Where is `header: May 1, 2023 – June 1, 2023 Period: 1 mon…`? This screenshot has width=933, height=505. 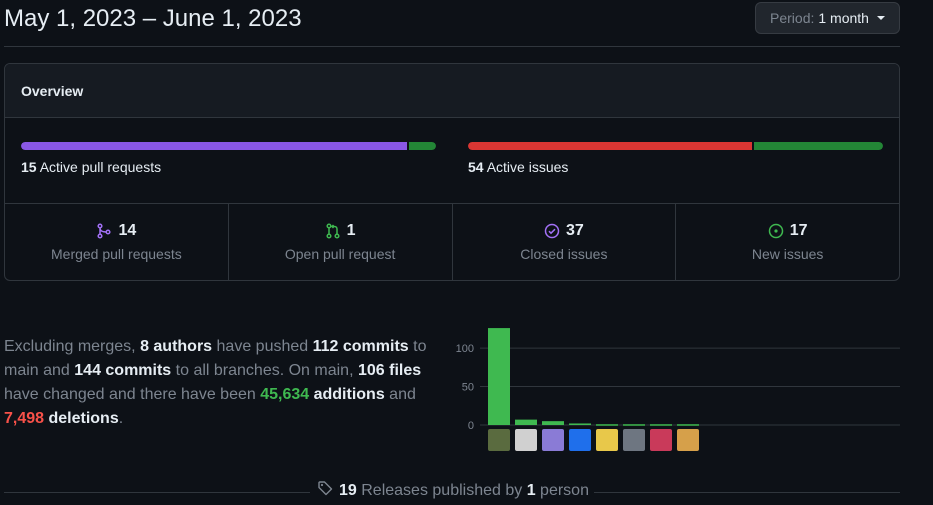
header: May 1, 2023 – June 1, 2023 Period: 1 mon… is located at coordinates (452, 23).